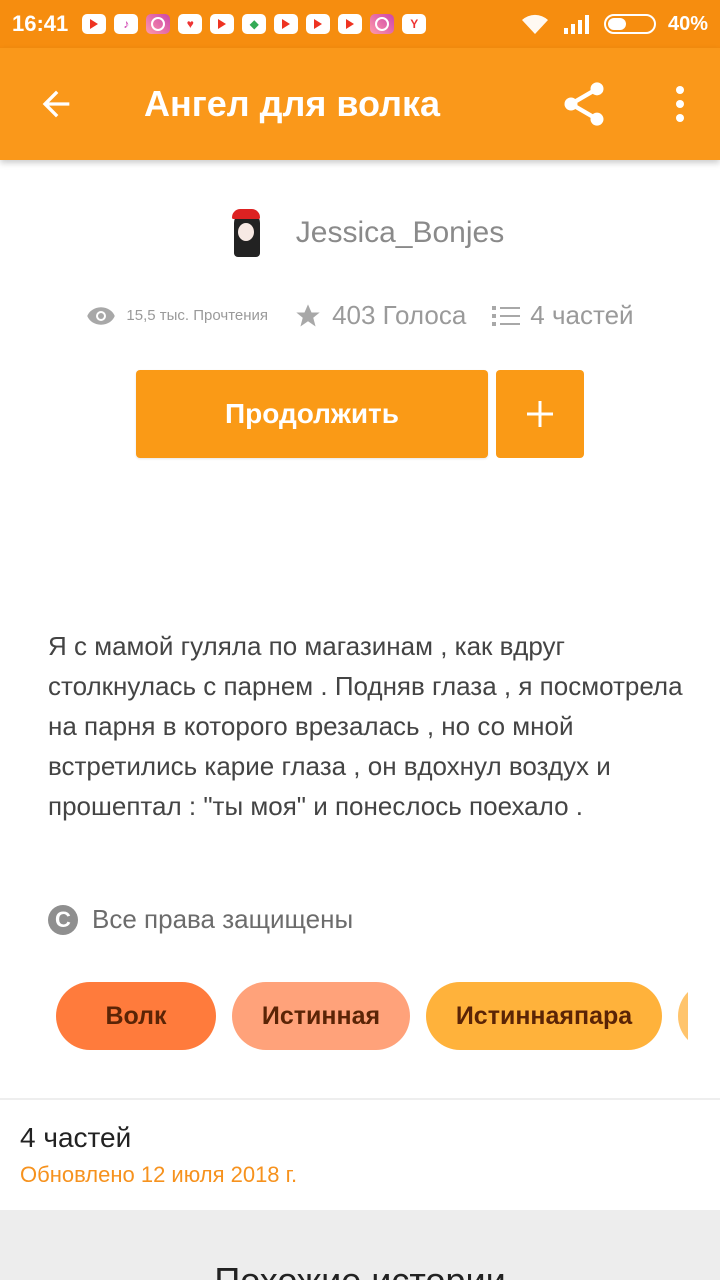 The width and height of the screenshot is (720, 1280). I want to click on story-title: Ангел для волка, so click(292, 103).